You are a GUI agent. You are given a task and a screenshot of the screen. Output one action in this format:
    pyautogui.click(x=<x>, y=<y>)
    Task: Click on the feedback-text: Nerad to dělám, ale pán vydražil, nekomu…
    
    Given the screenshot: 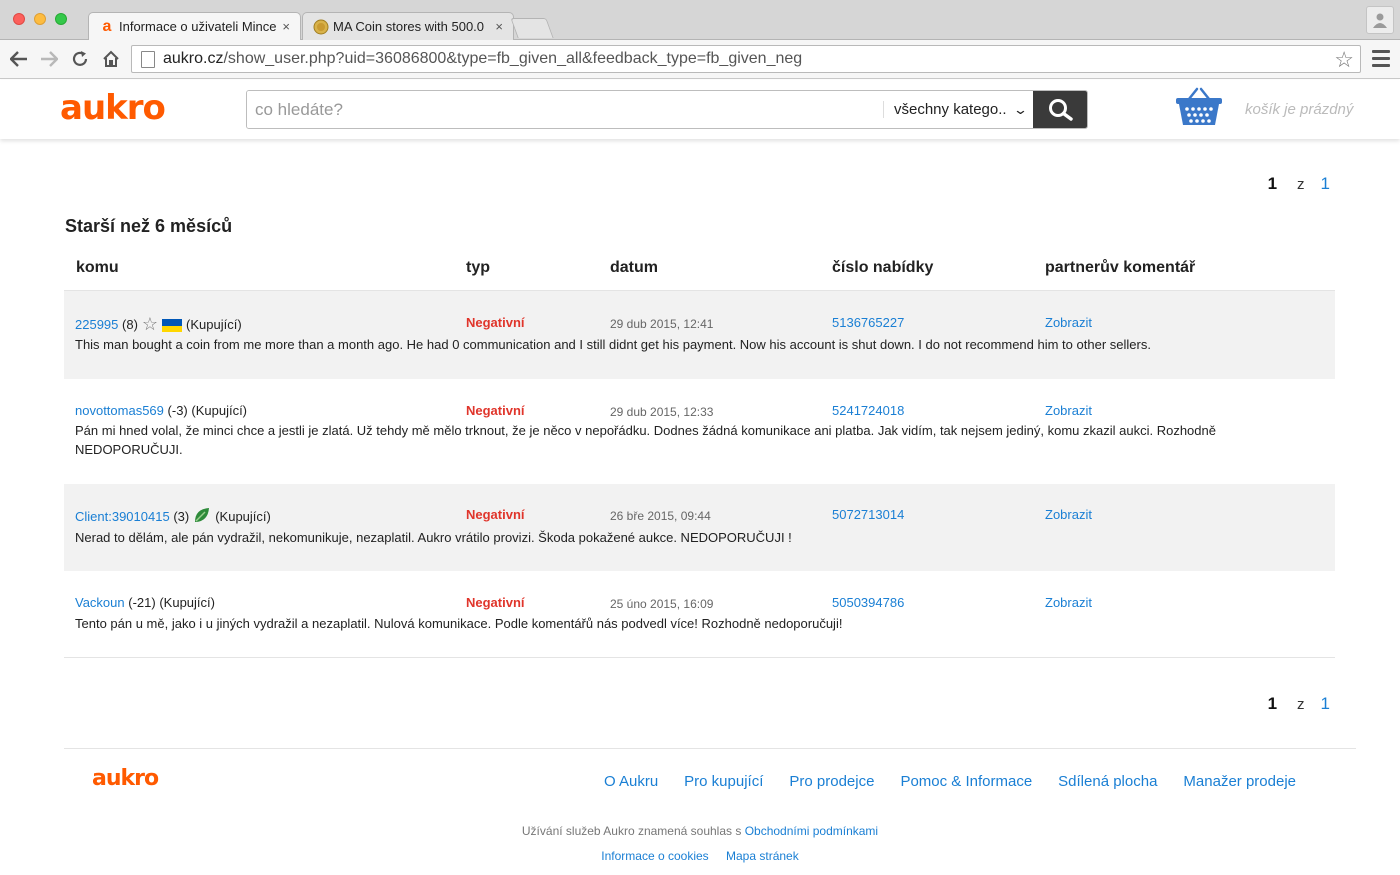 What is the action you would take?
    pyautogui.click(x=433, y=537)
    